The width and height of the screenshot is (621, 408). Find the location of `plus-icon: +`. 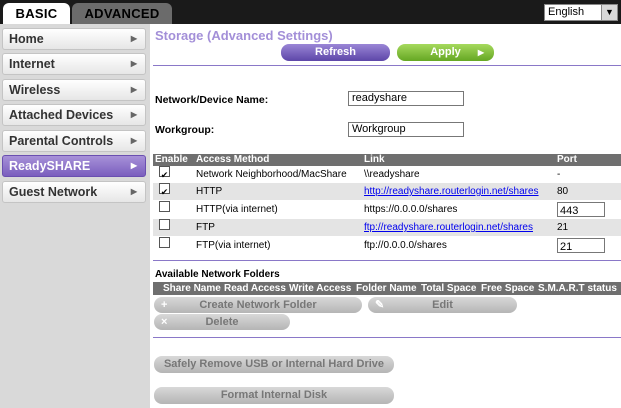

plus-icon: + is located at coordinates (164, 305).